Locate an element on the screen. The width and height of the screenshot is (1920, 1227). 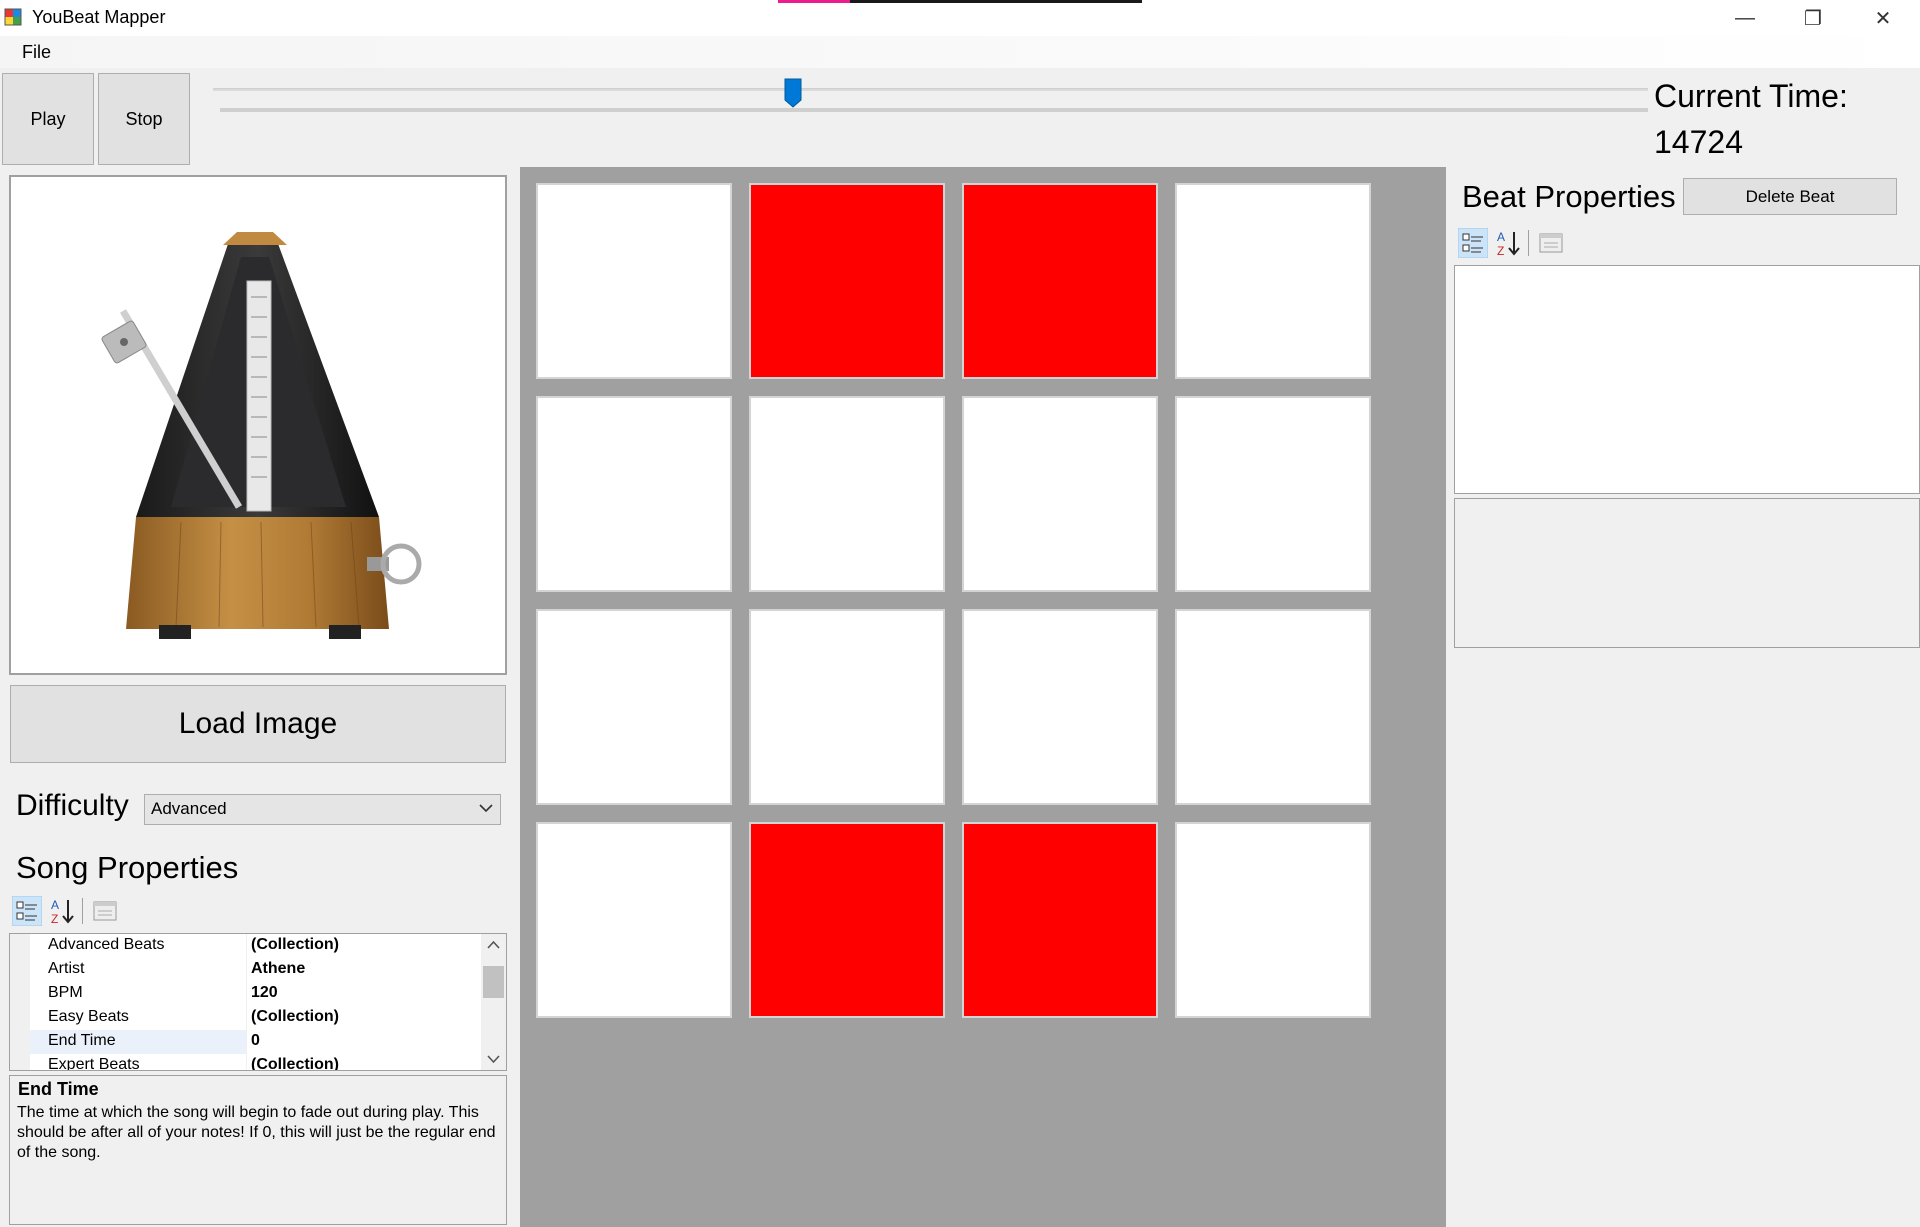
difficulty-label: Difficulty is located at coordinates (72, 805).